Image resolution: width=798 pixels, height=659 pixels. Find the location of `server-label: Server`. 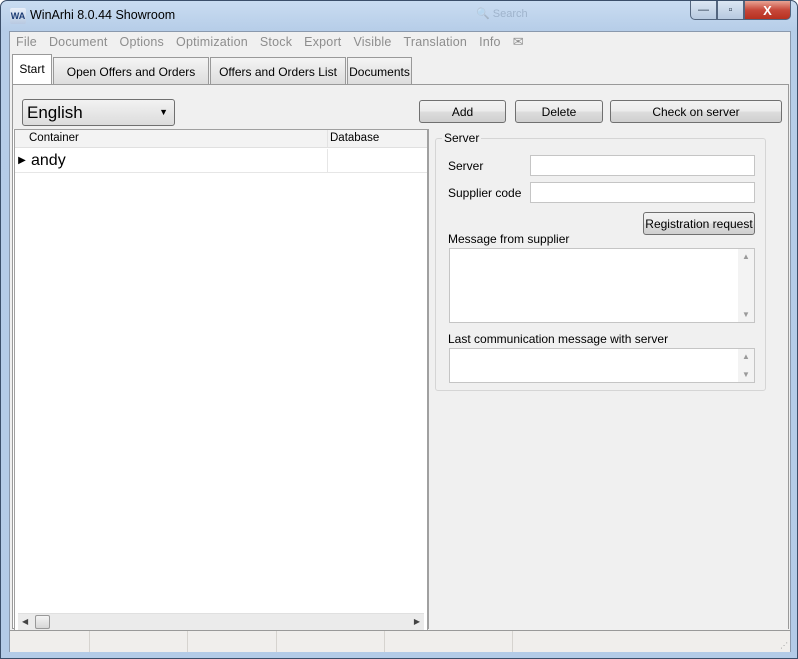

server-label: Server is located at coordinates (466, 166).